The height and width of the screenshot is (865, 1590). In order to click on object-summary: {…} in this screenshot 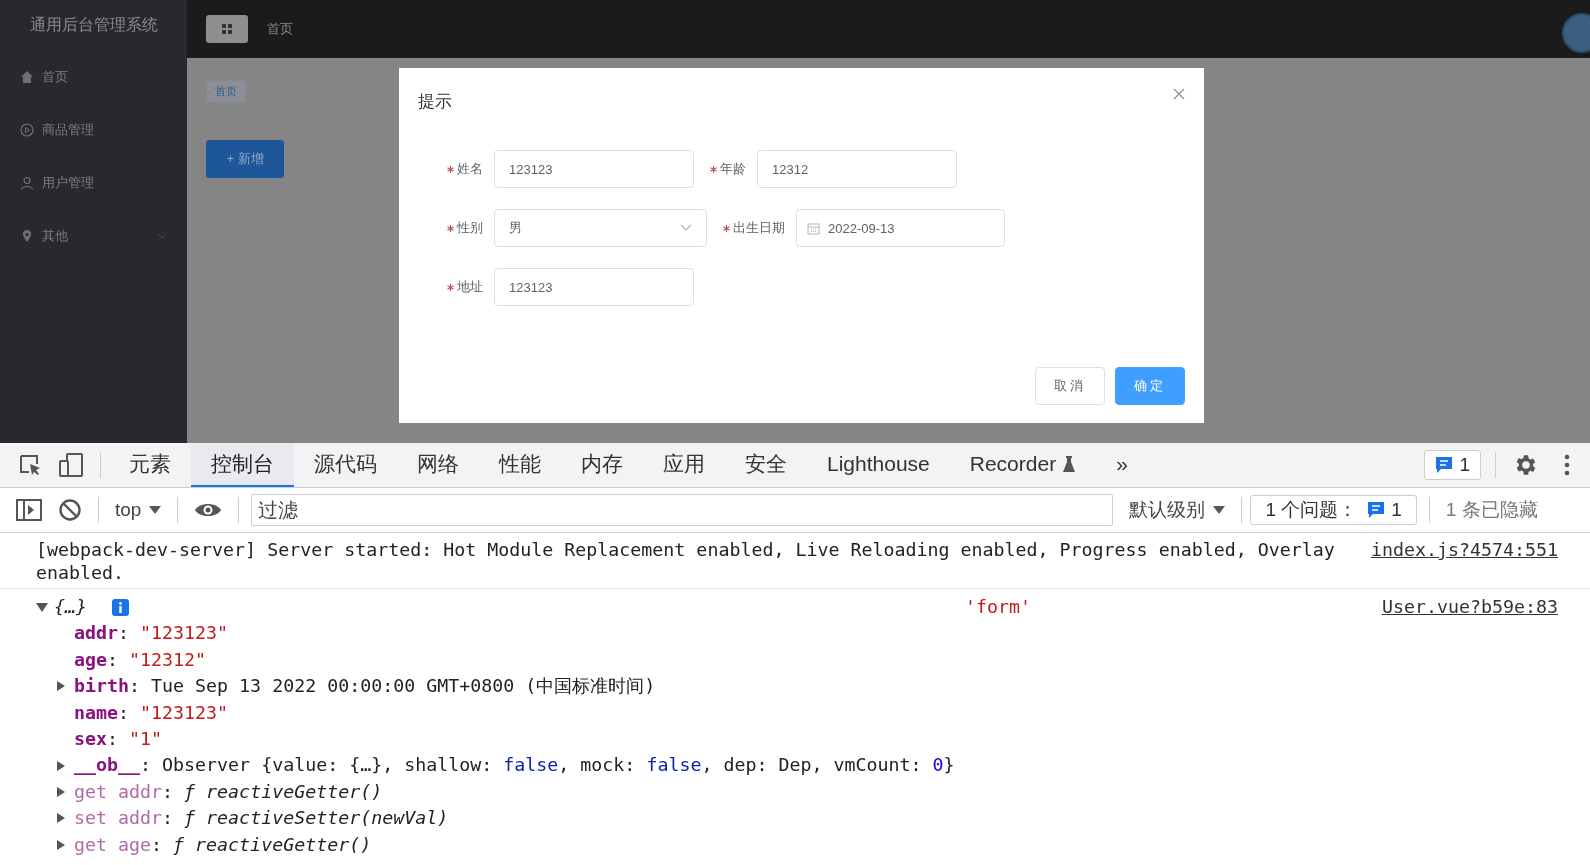, I will do `click(80, 607)`.